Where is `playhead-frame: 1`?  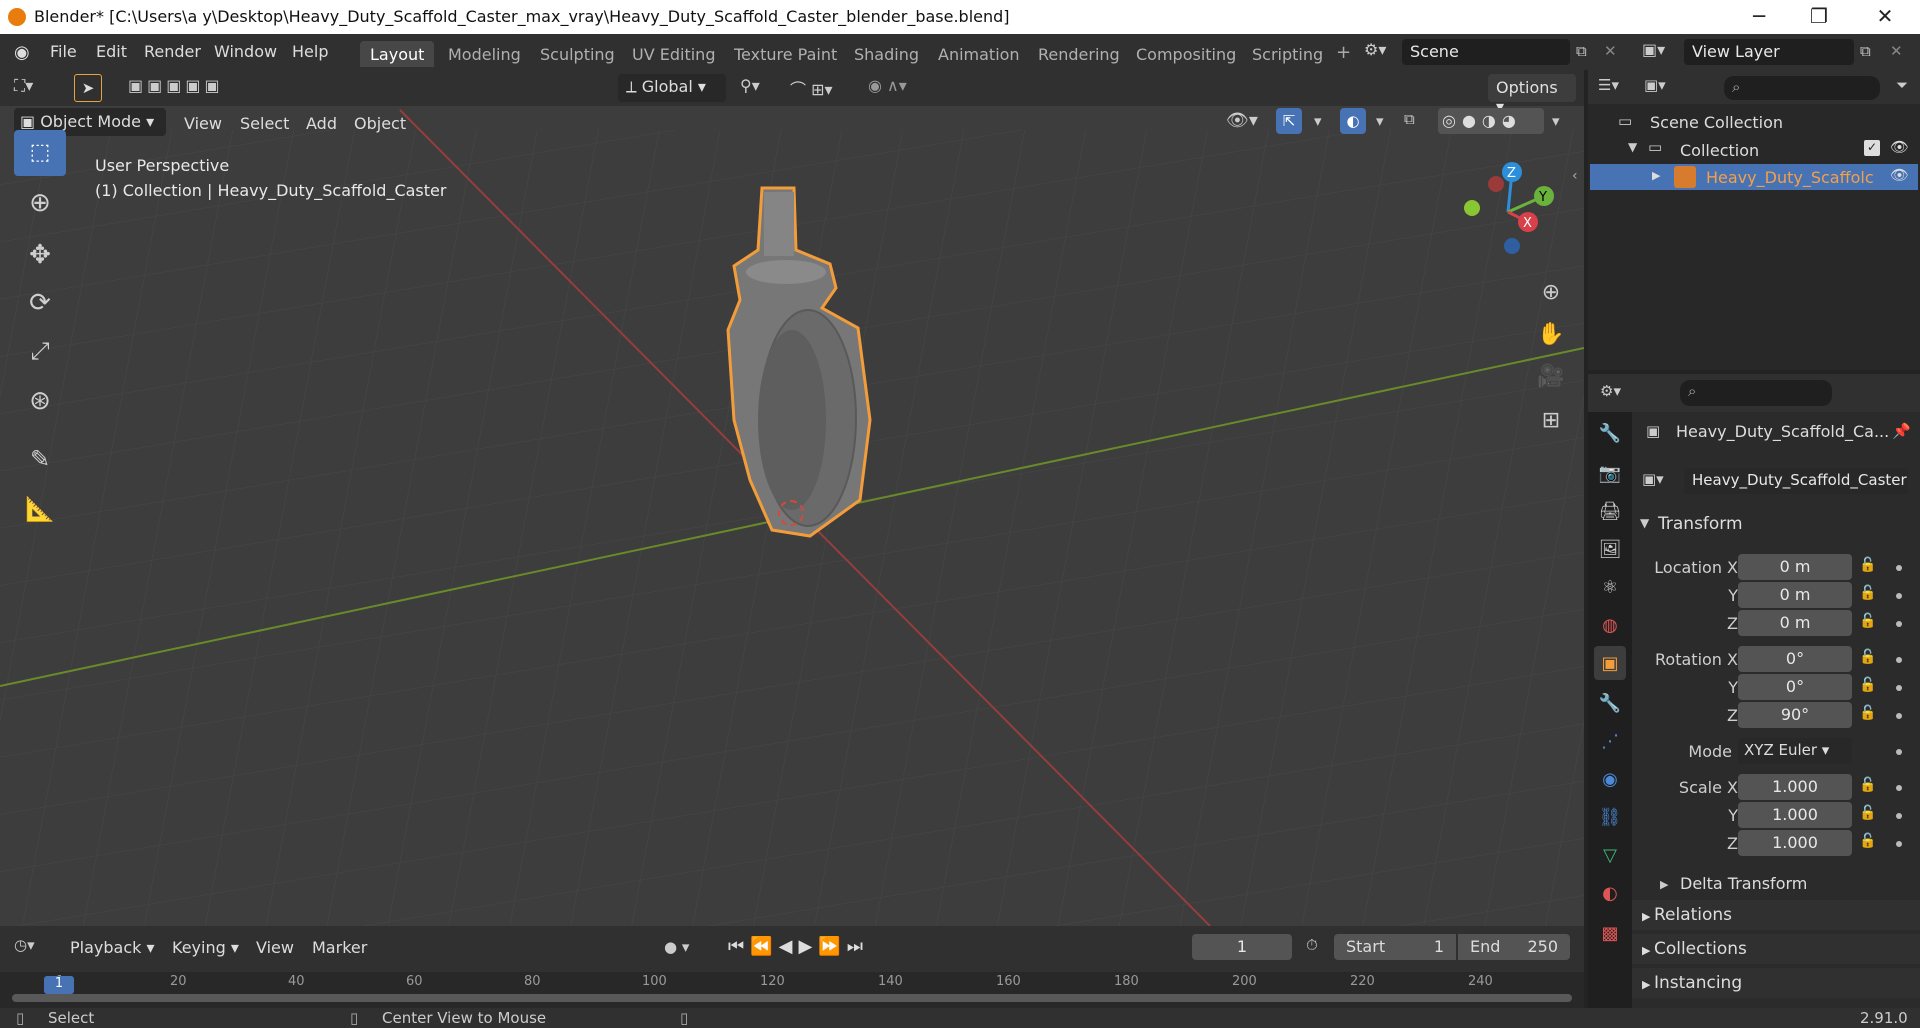 playhead-frame: 1 is located at coordinates (59, 985).